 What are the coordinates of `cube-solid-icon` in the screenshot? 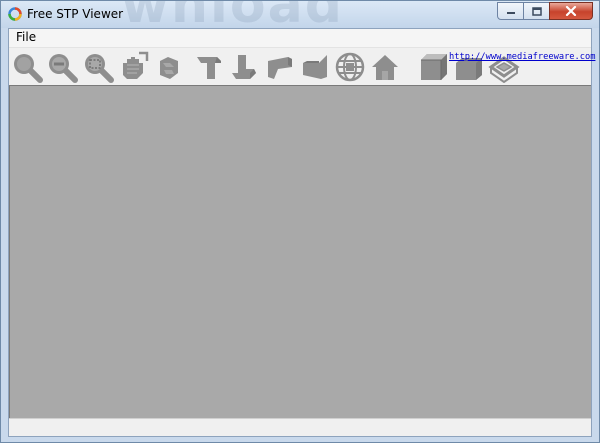 It's located at (434, 67).